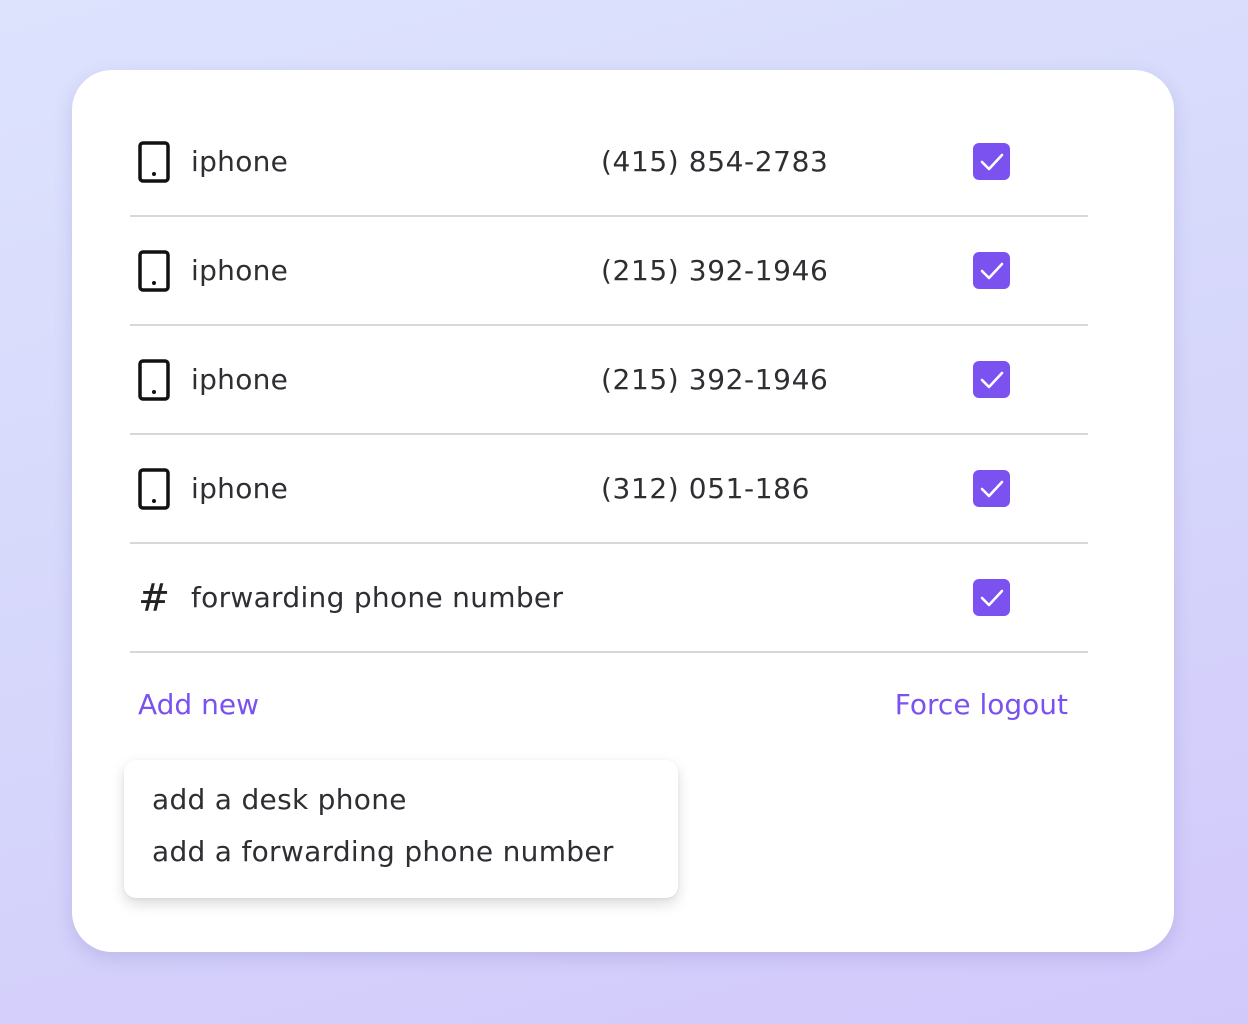  I want to click on actions-bar: Add new Force logout, so click(603, 708).